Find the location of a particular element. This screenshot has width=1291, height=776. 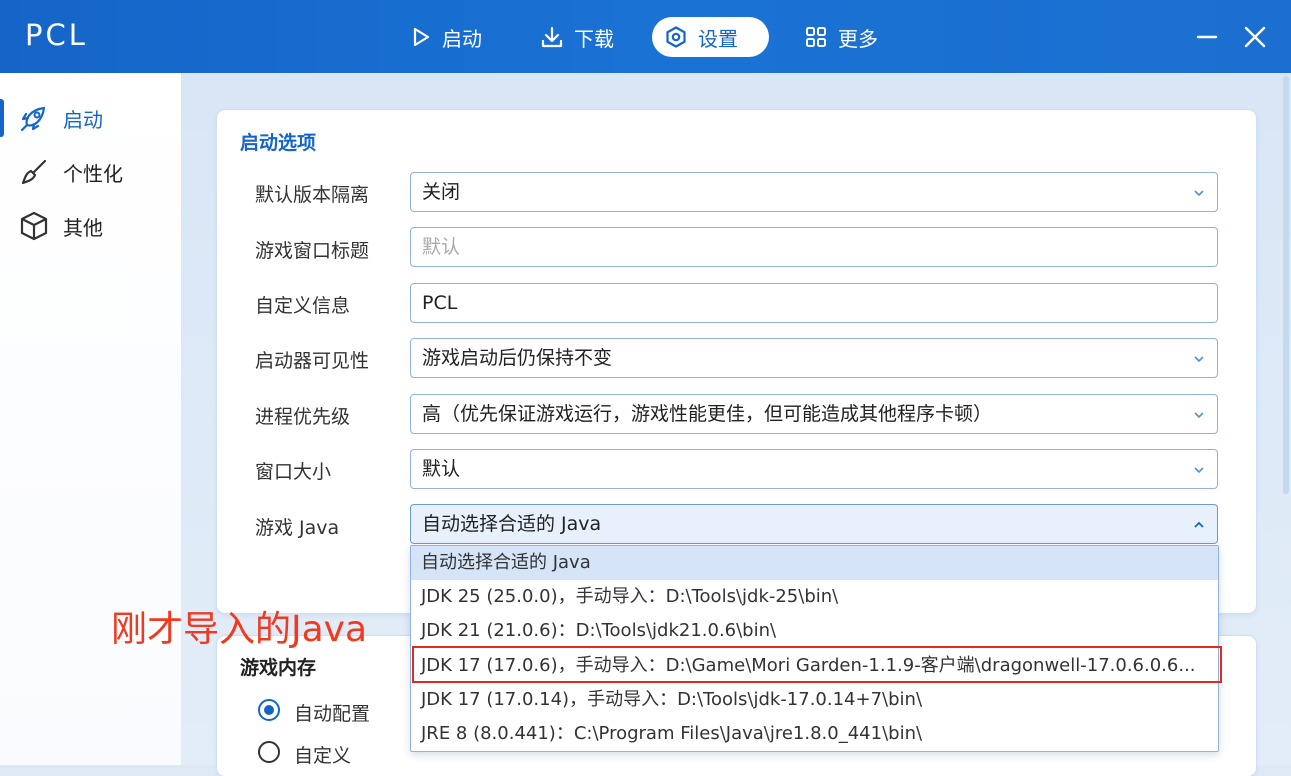

java-option: JDK 21 (21.0.6)：D:\Tools\jdk21.0.6\bin\ is located at coordinates (814, 631).